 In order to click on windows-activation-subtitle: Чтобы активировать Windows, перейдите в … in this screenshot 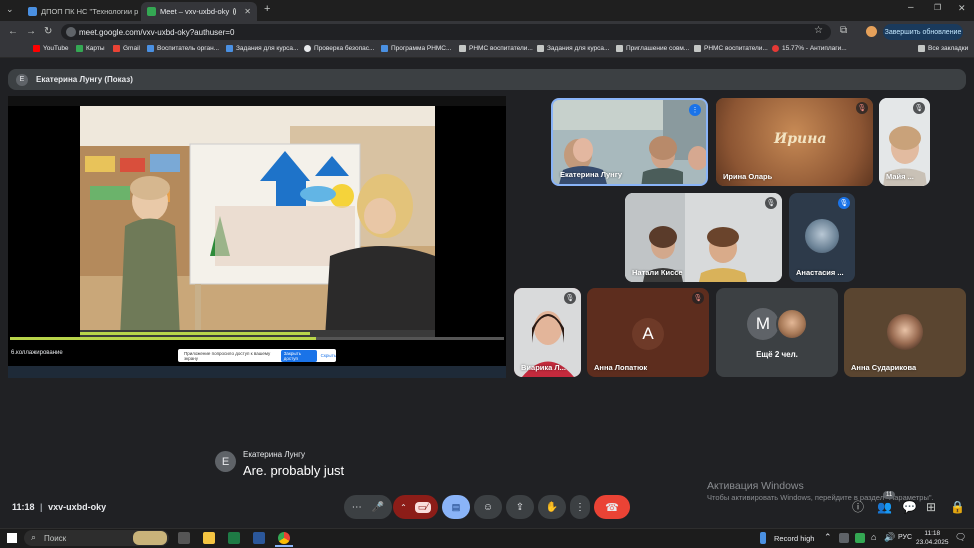, I will do `click(820, 497)`.